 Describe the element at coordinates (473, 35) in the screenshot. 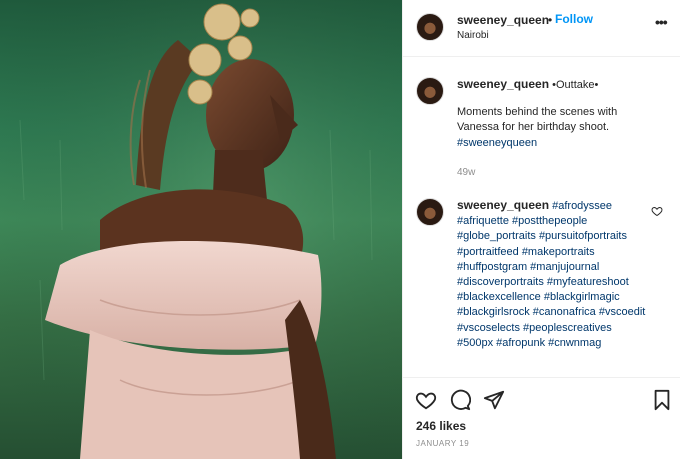

I see `location-link: Nairobi` at that location.